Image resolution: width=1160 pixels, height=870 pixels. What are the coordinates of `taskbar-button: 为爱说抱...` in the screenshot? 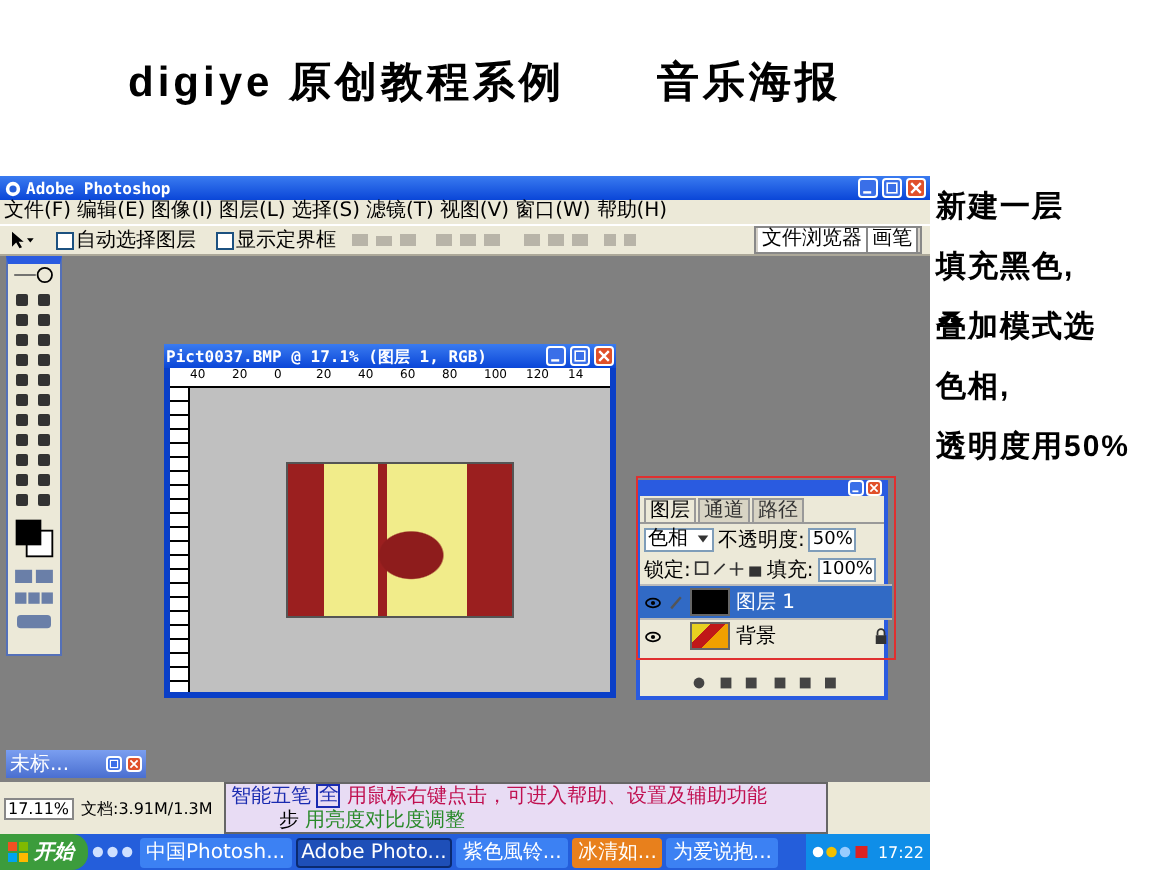 It's located at (722, 852).